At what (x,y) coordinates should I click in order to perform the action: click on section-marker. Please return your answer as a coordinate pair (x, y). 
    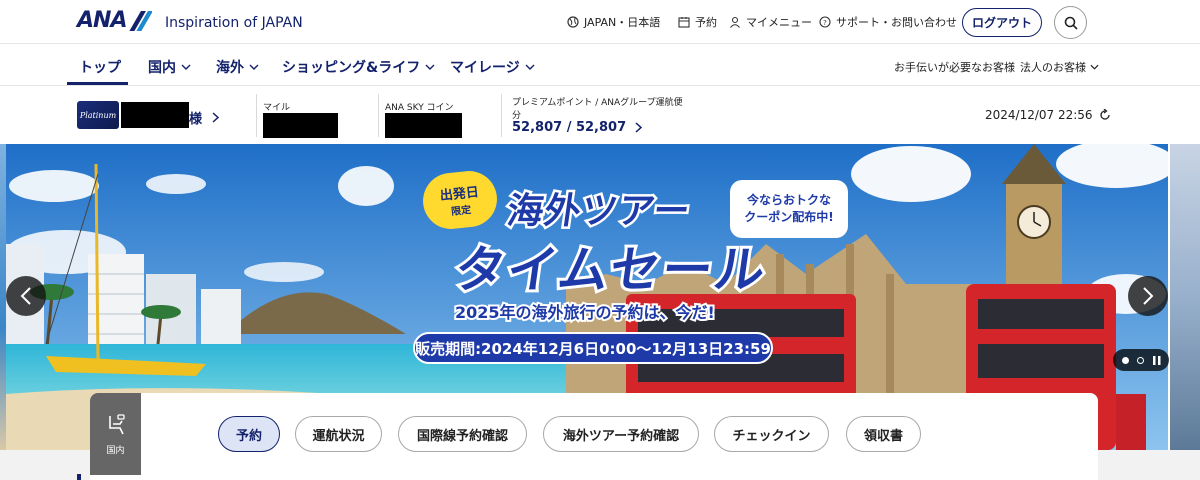
    Looking at the image, I should click on (79, 477).